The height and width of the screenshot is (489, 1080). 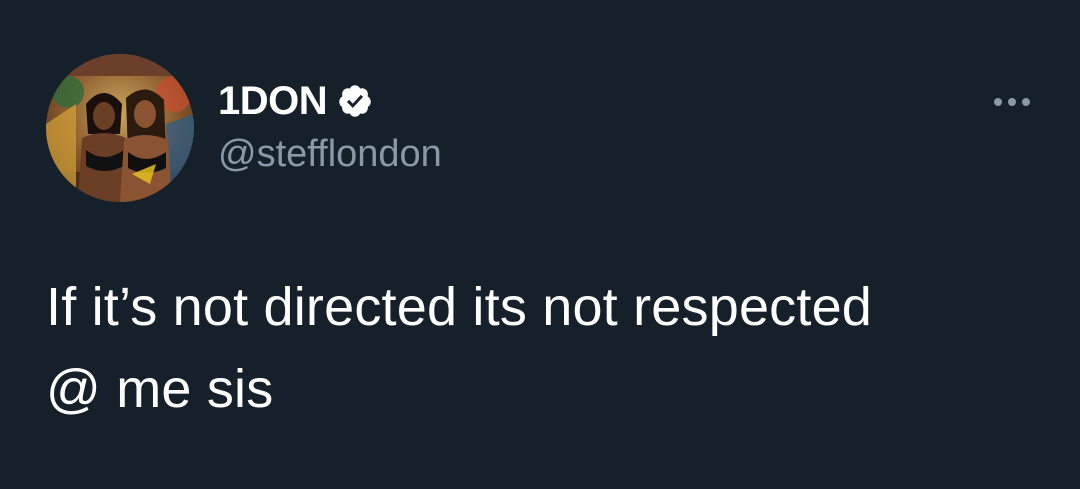 I want to click on verified-badge-icon, so click(x=355, y=101).